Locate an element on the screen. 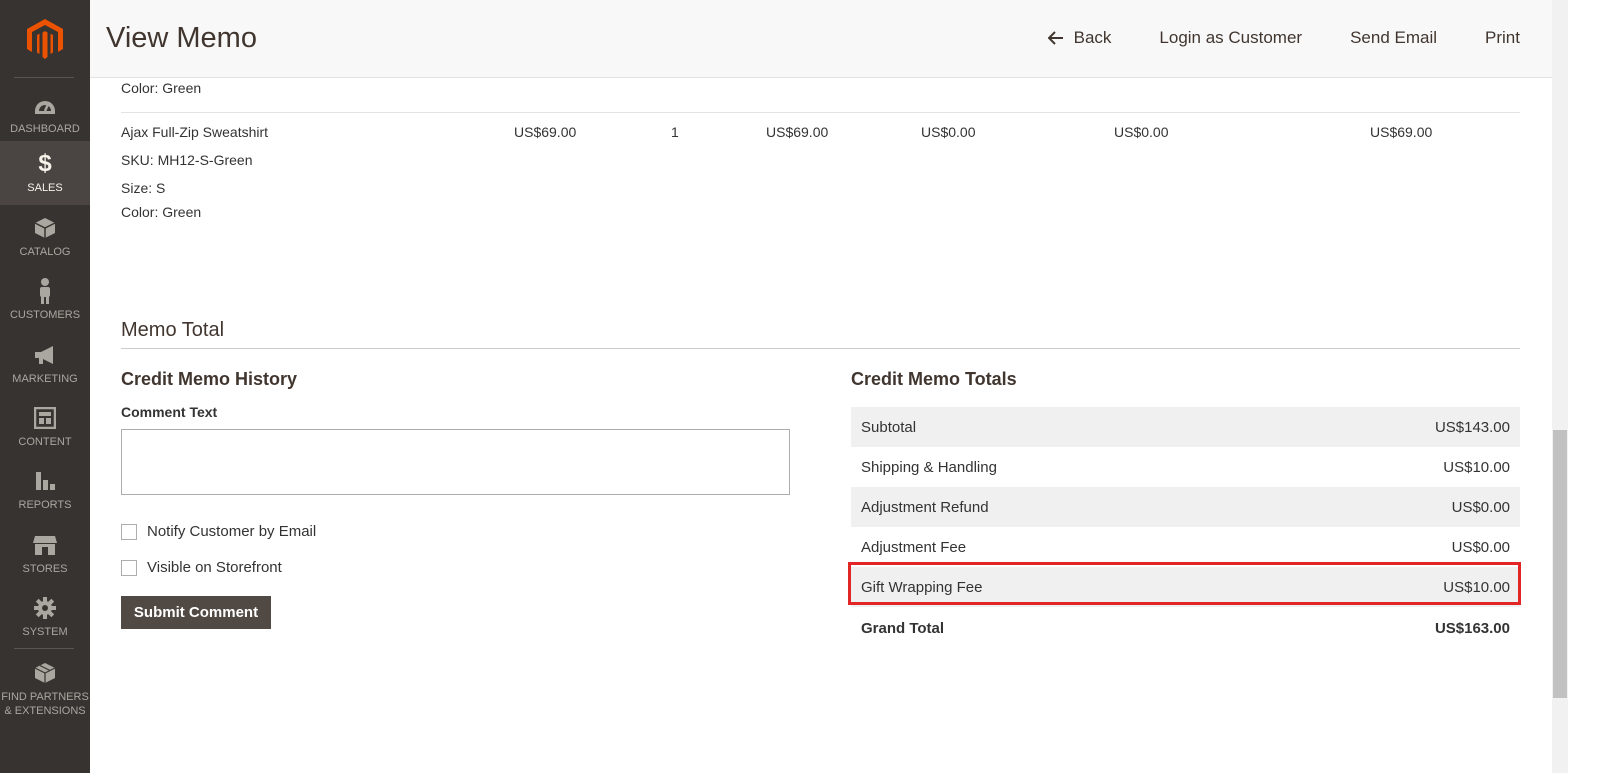 Image resolution: width=1600 pixels, height=773 pixels. item-sku: SKU: MH12-S-Green is located at coordinates (187, 160).